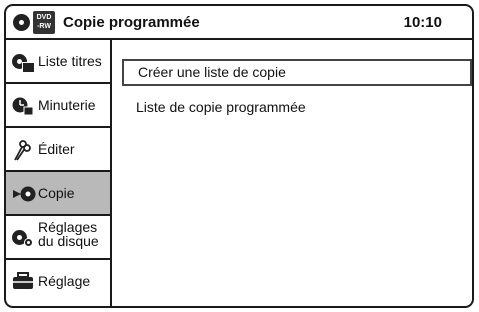 This screenshot has height=312, width=479. I want to click on timer-icon, so click(23, 106).